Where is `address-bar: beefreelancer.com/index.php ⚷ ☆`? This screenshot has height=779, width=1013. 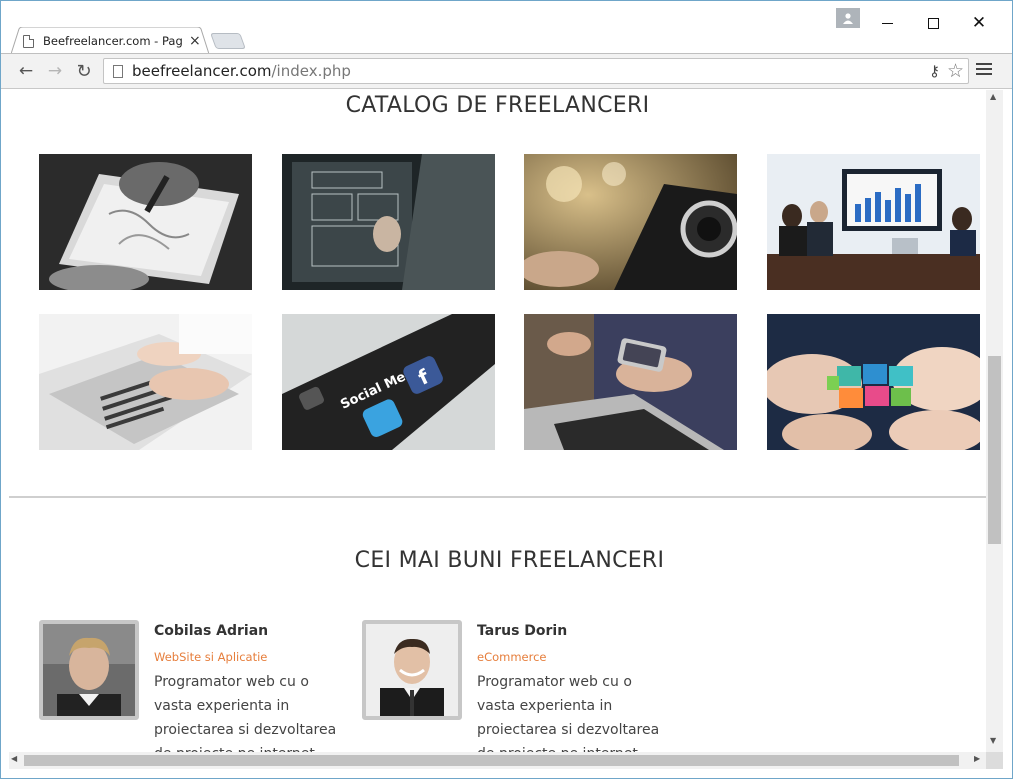 address-bar: beefreelancer.com/index.php ⚷ ☆ is located at coordinates (536, 71).